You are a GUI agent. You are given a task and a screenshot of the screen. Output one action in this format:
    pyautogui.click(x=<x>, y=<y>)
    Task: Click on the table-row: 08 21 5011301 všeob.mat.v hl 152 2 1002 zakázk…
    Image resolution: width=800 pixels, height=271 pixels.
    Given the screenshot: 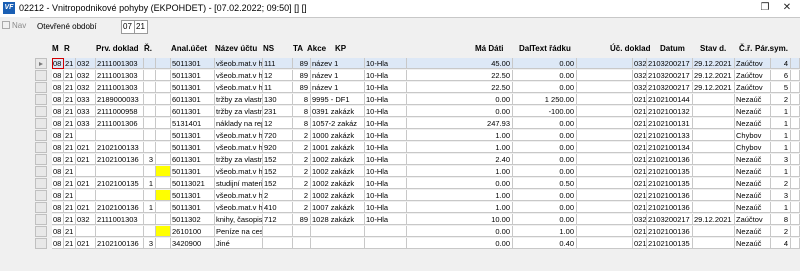 What is the action you would take?
    pyautogui.click(x=417, y=172)
    